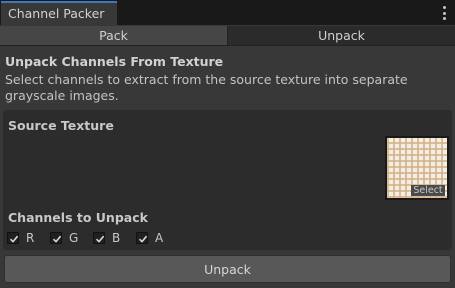  I want to click on unpack-button-label: Unpack, so click(227, 269).